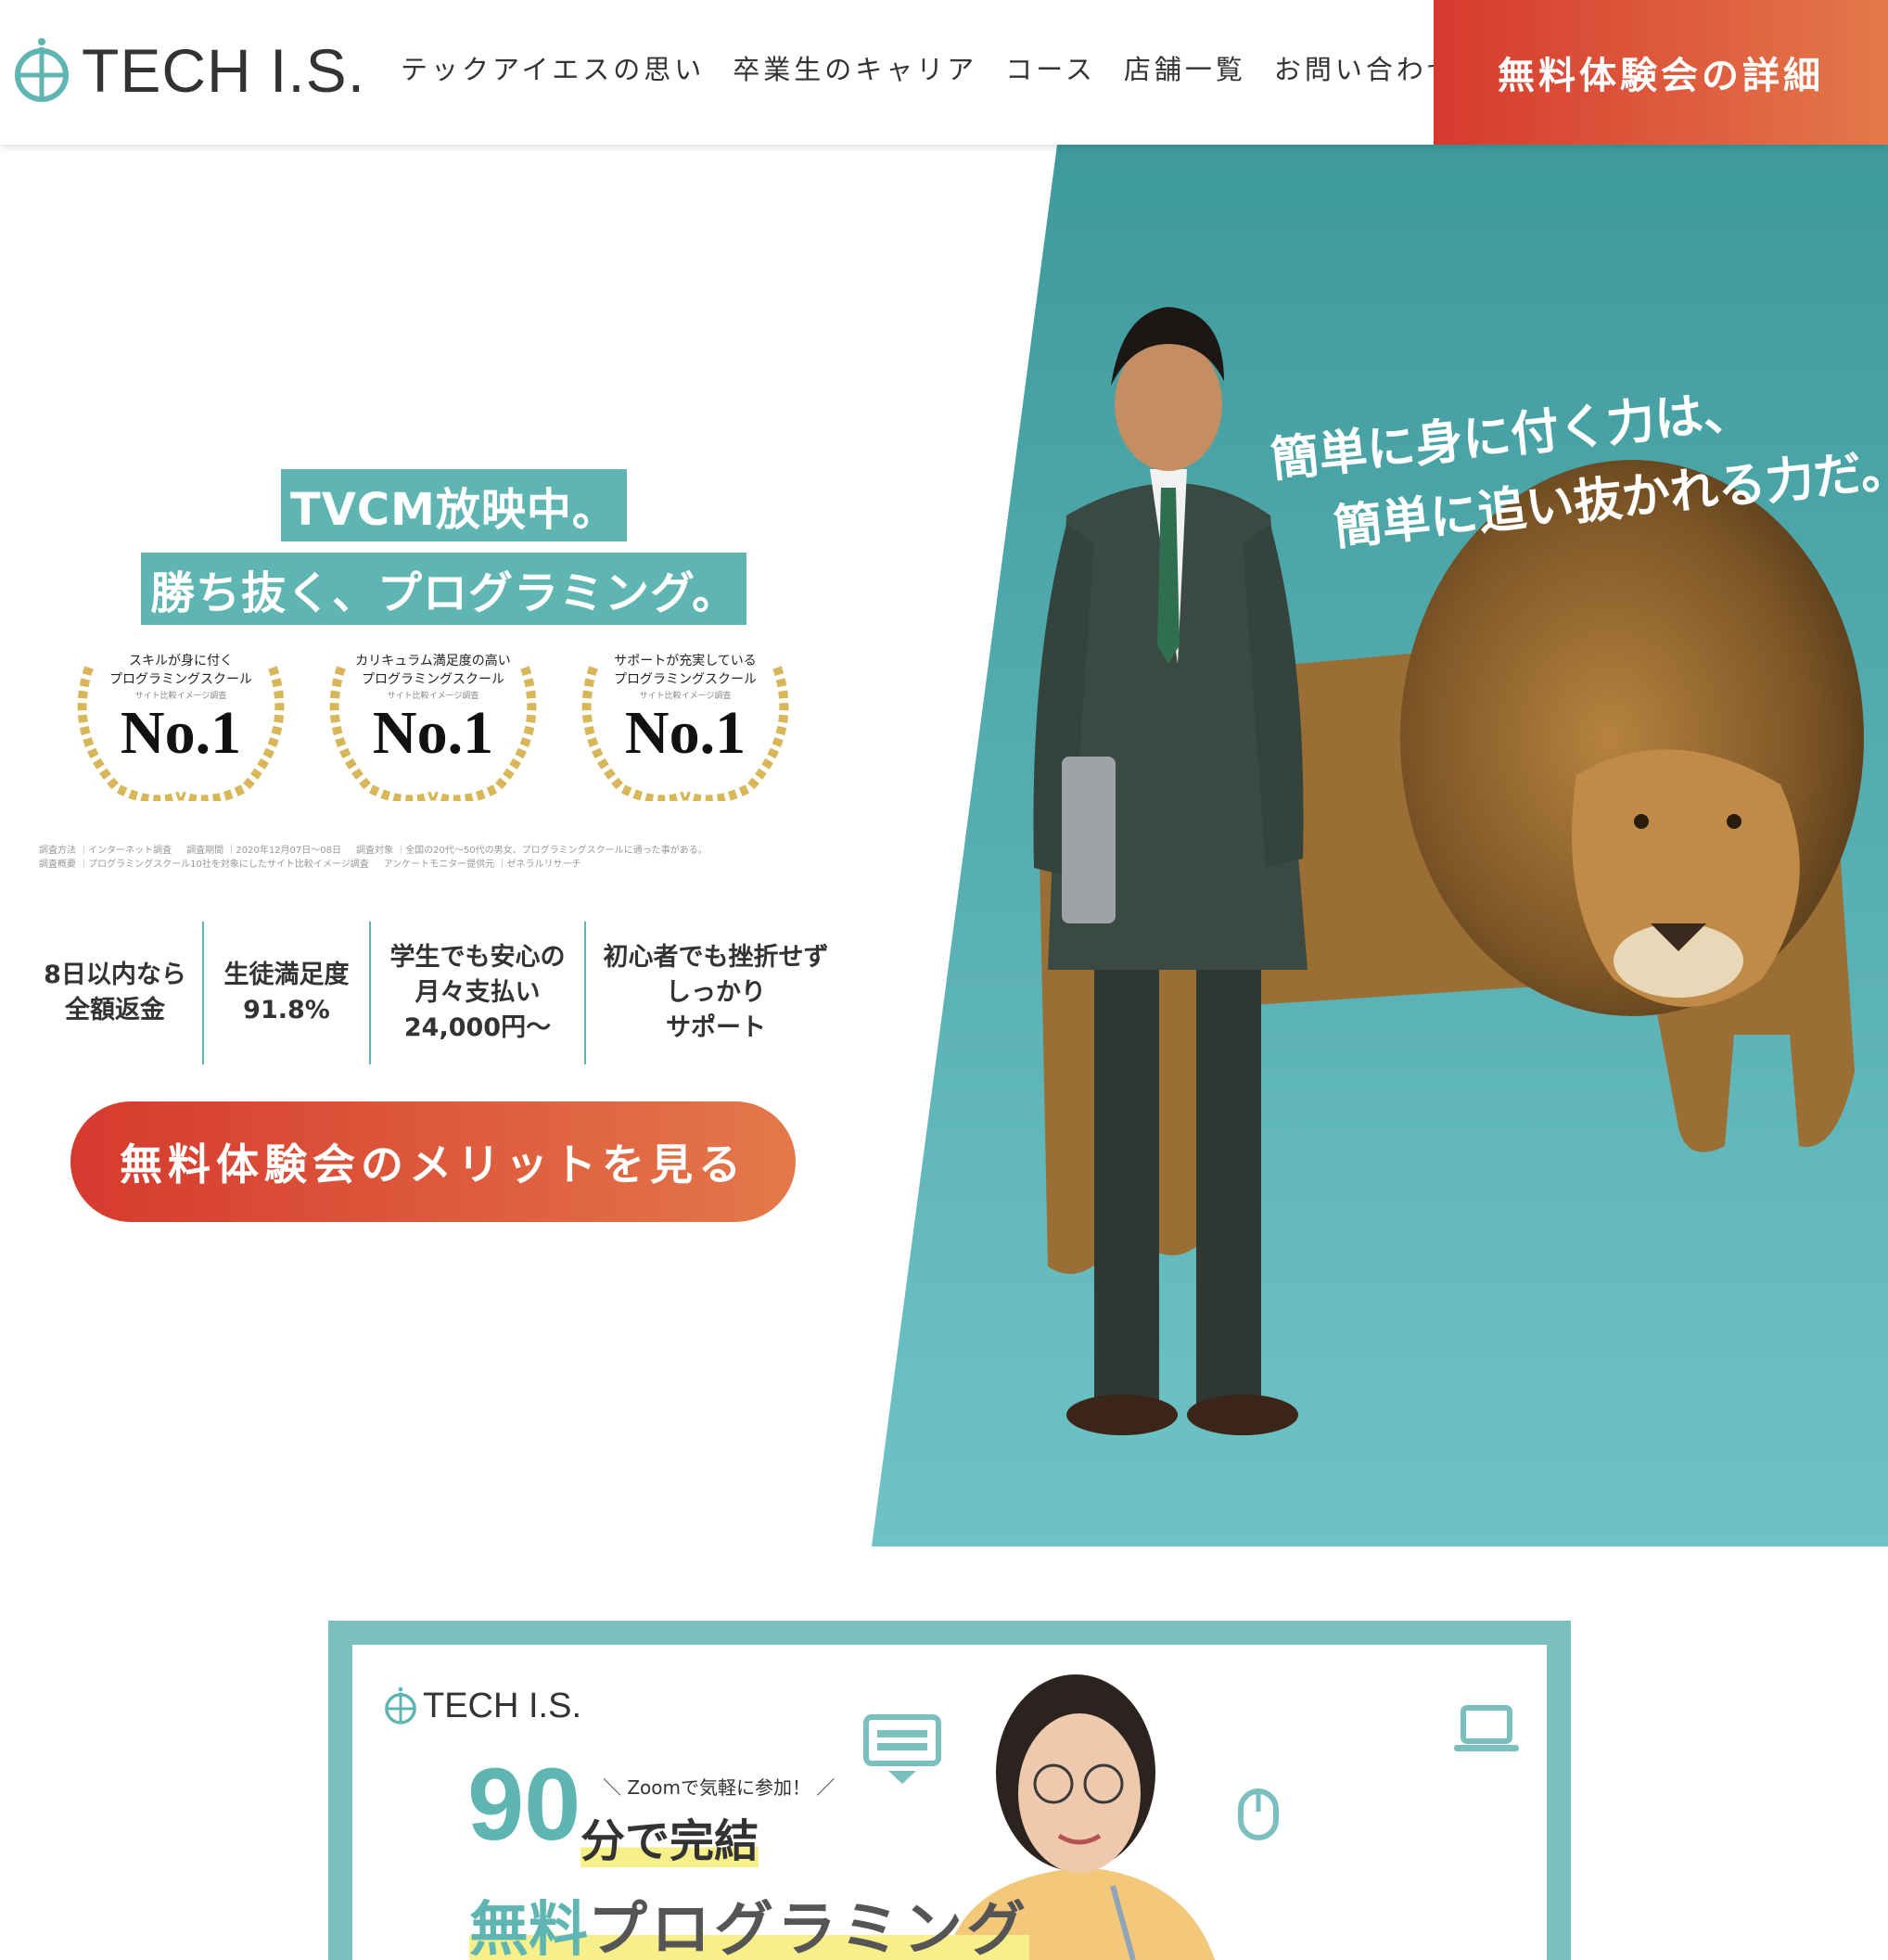  I want to click on feature-payment: 学生でも安心の 月々支払い 24,000円〜, so click(476, 993).